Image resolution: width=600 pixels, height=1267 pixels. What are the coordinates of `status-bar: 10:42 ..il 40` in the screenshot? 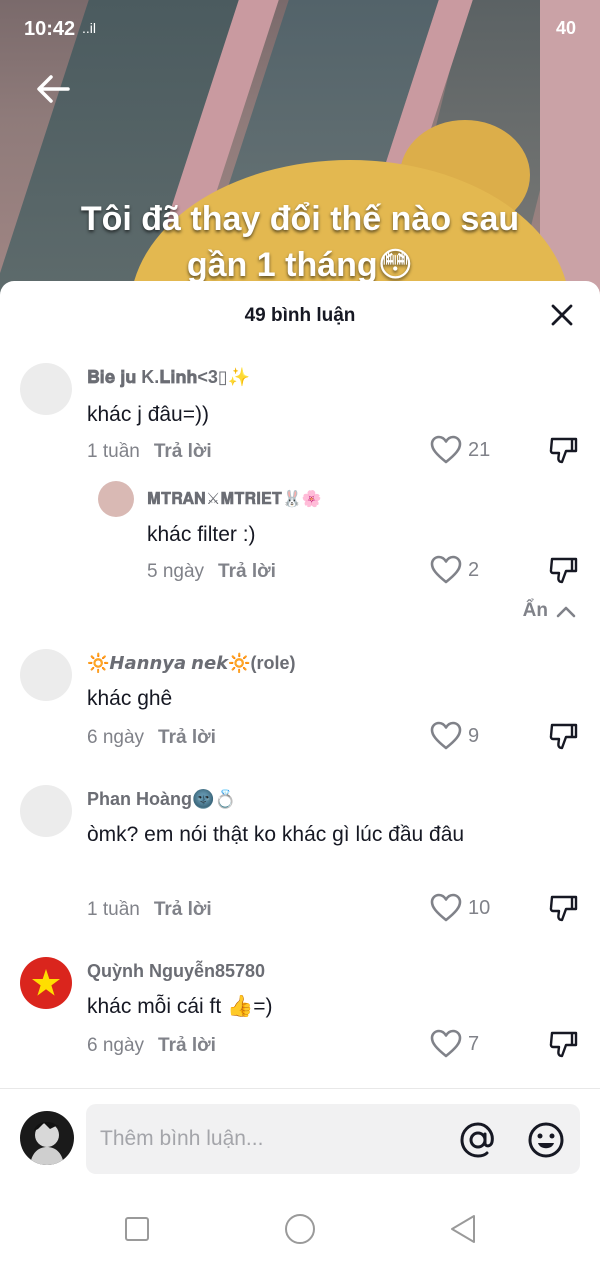 It's located at (300, 30).